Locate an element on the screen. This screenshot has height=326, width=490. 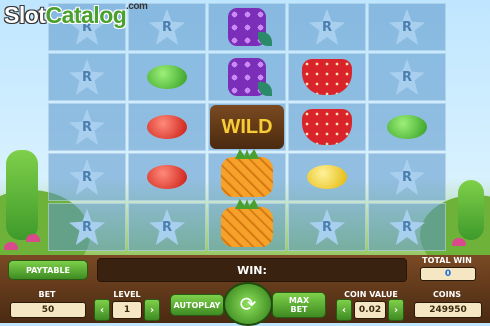
bet-label: BET is located at coordinates (47, 294).